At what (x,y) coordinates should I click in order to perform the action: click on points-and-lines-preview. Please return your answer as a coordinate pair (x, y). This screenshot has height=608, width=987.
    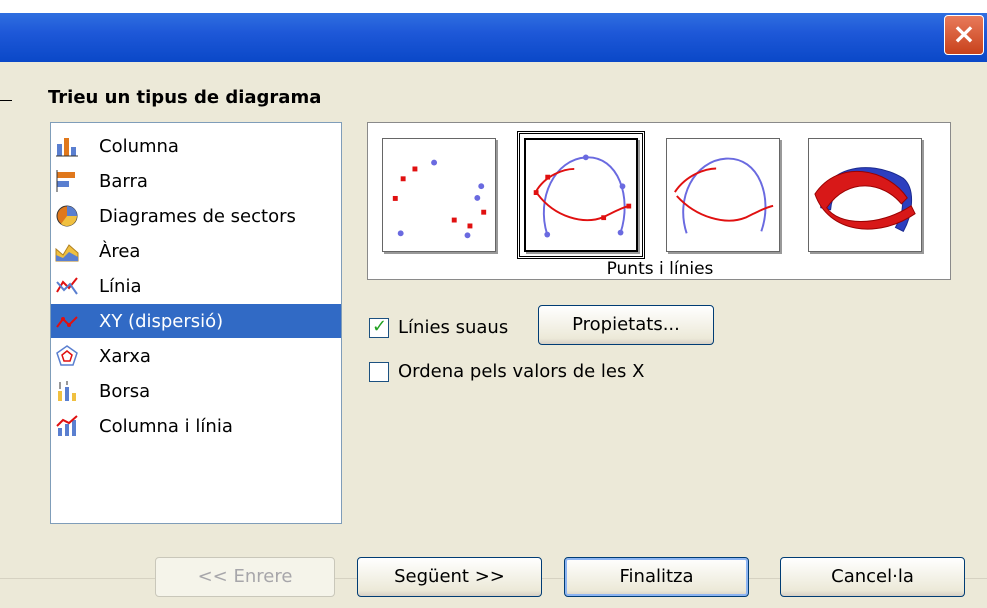
    Looking at the image, I should click on (582, 196).